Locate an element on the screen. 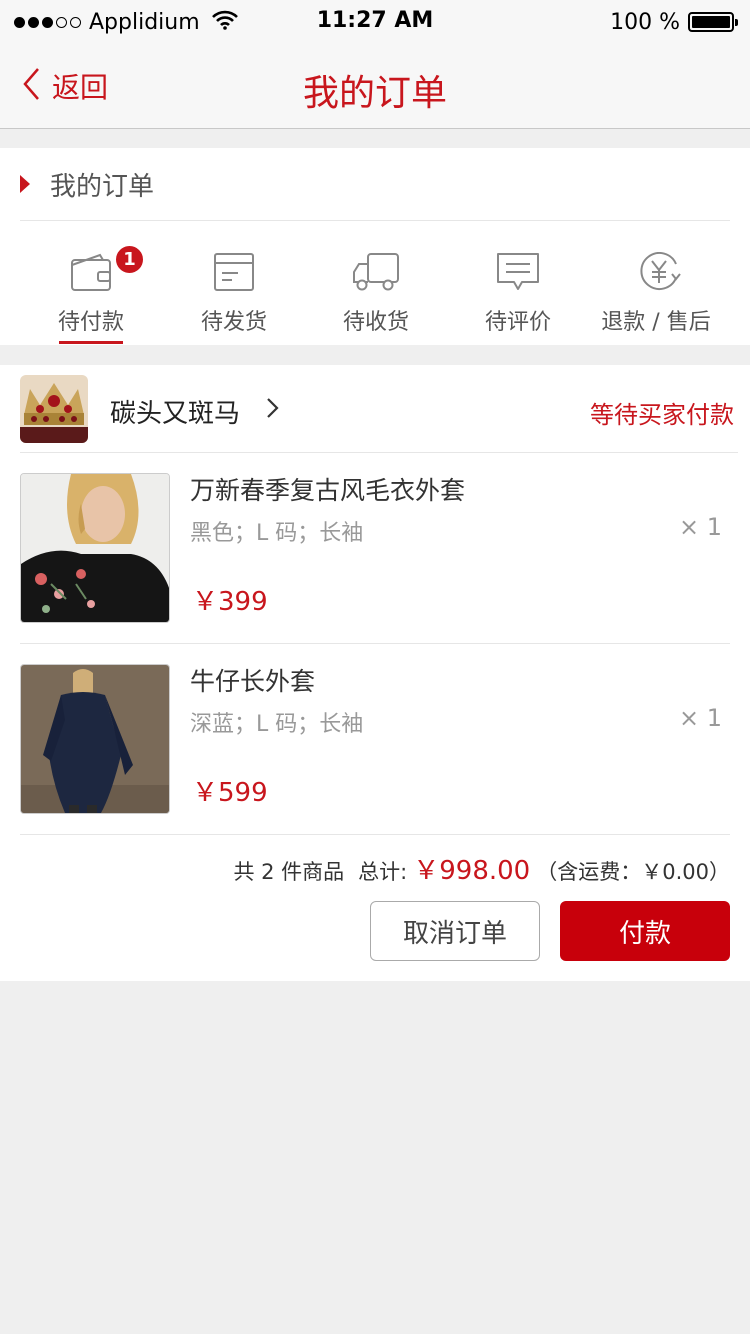 This screenshot has width=750, height=1334. battery-percent: 100 % is located at coordinates (645, 22).